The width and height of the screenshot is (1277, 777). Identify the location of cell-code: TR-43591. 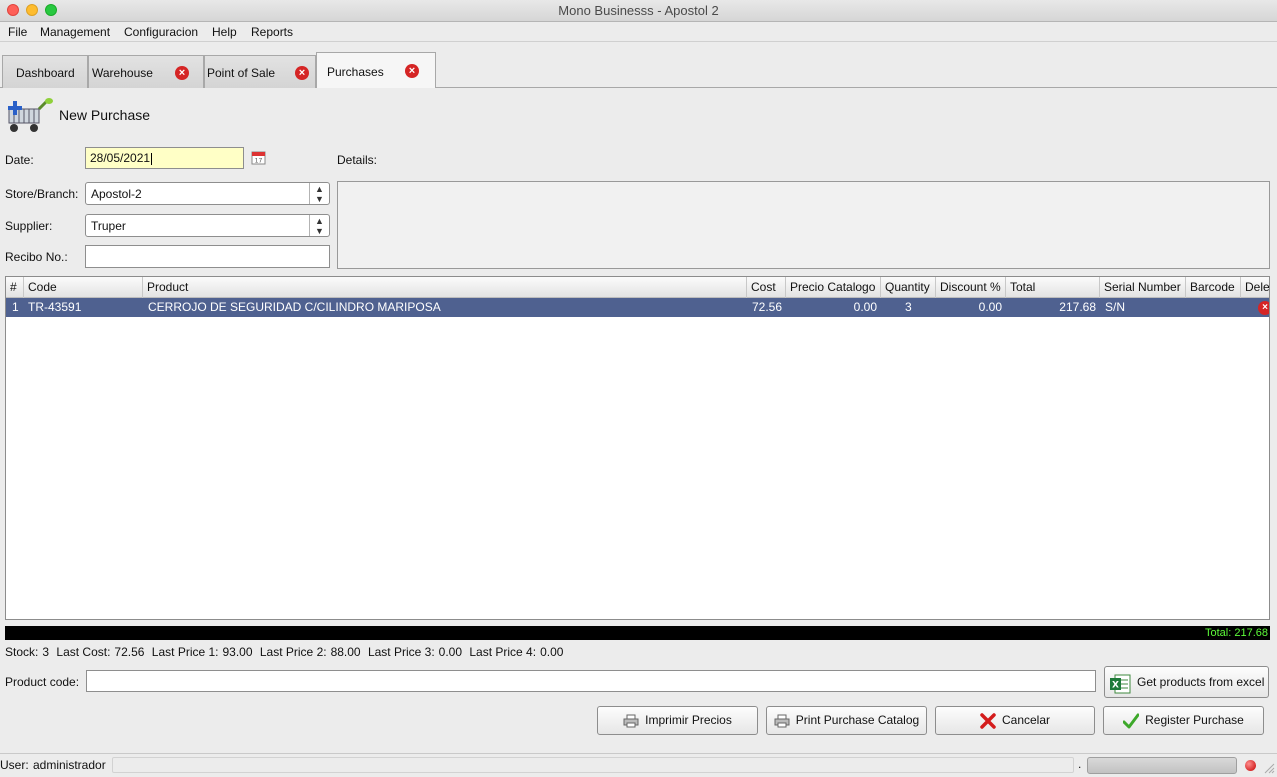
(55, 307).